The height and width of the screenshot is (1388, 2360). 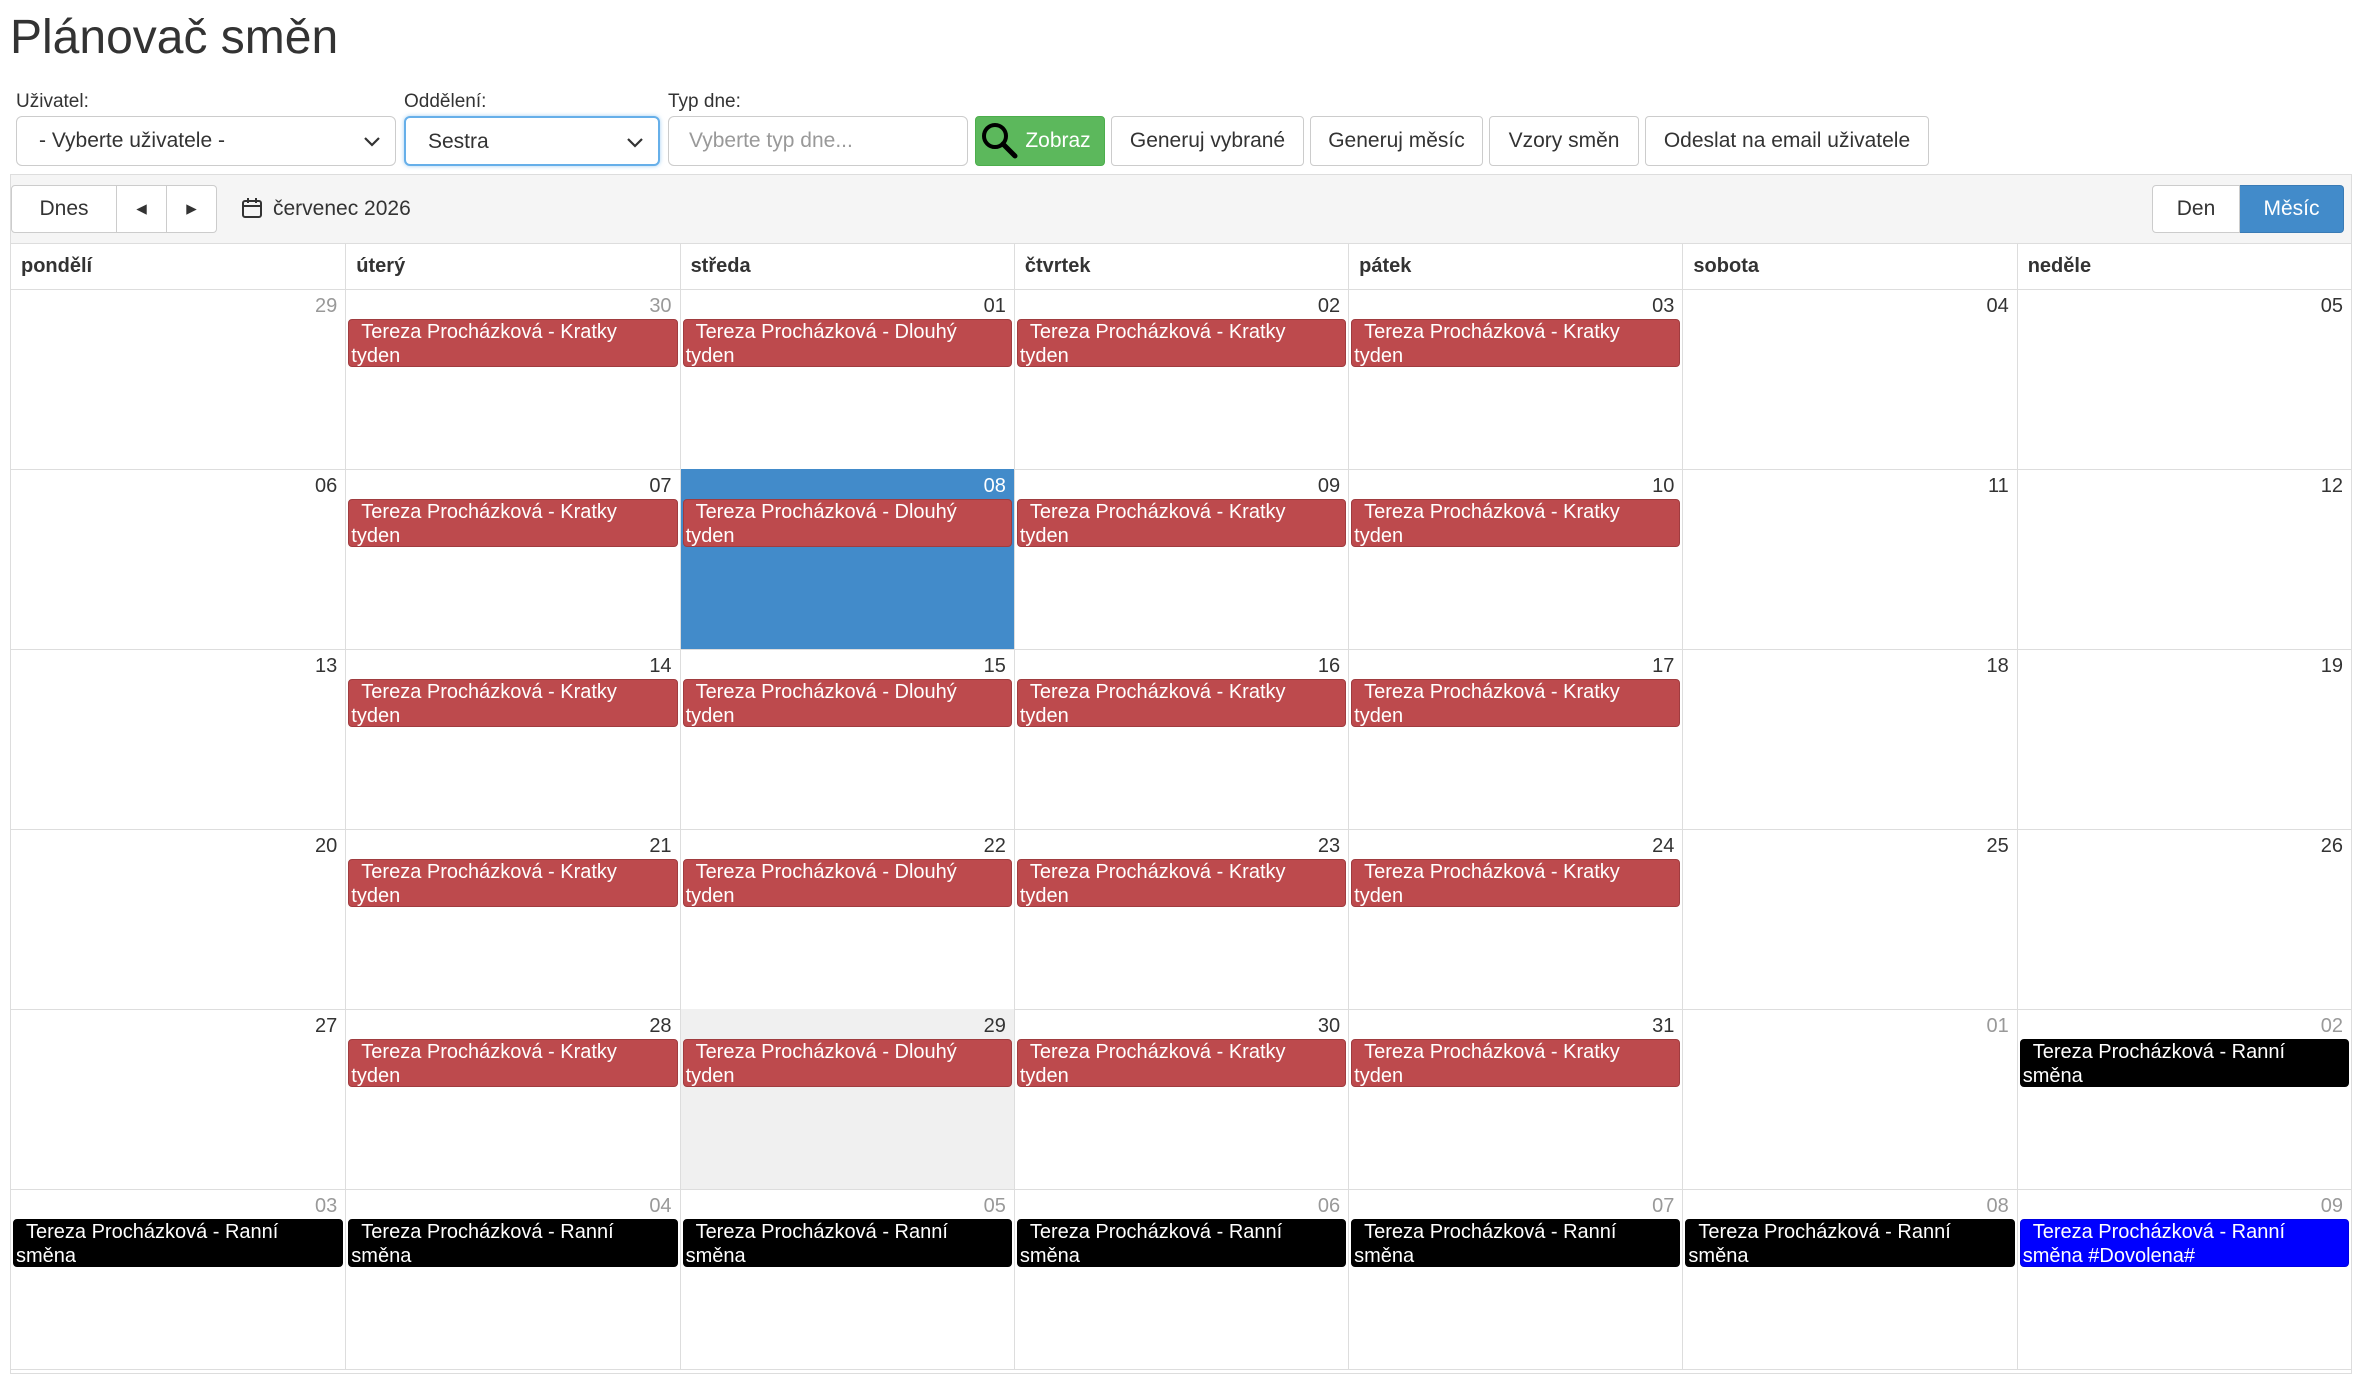 What do you see at coordinates (1180, 379) in the screenshot?
I see `day-cell: 02 Tereza Procházková - Kratky tyden` at bounding box center [1180, 379].